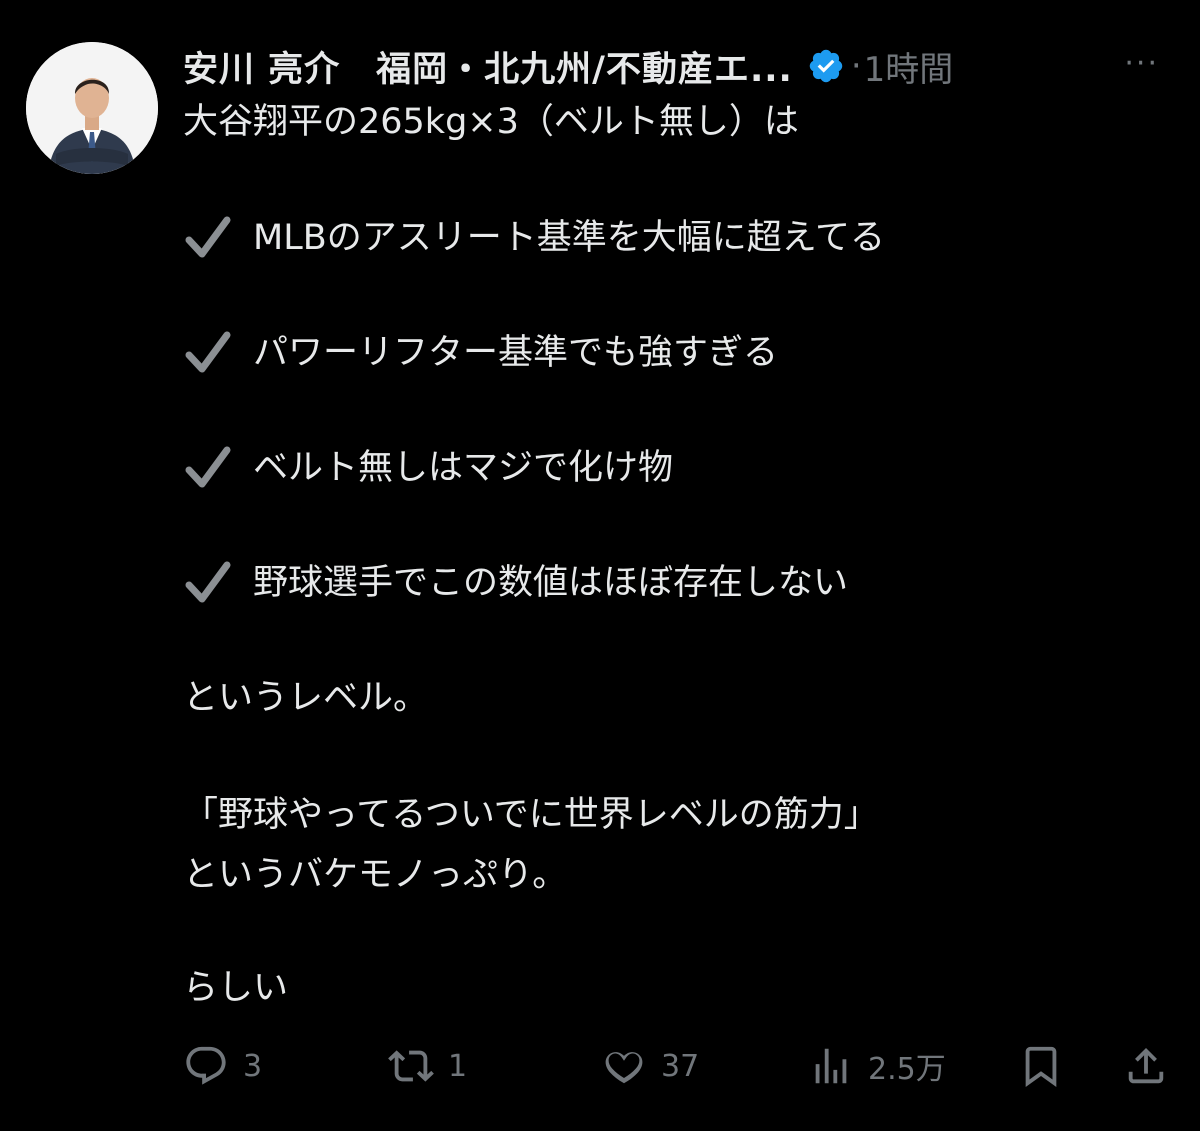  Describe the element at coordinates (831, 1066) in the screenshot. I see `views-icon` at that location.